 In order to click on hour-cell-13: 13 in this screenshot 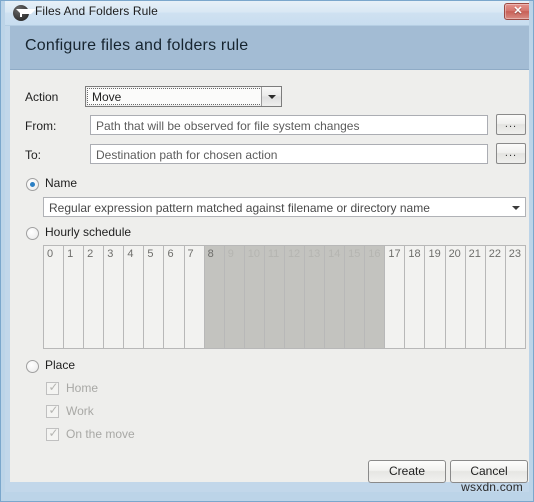, I will do `click(315, 297)`.